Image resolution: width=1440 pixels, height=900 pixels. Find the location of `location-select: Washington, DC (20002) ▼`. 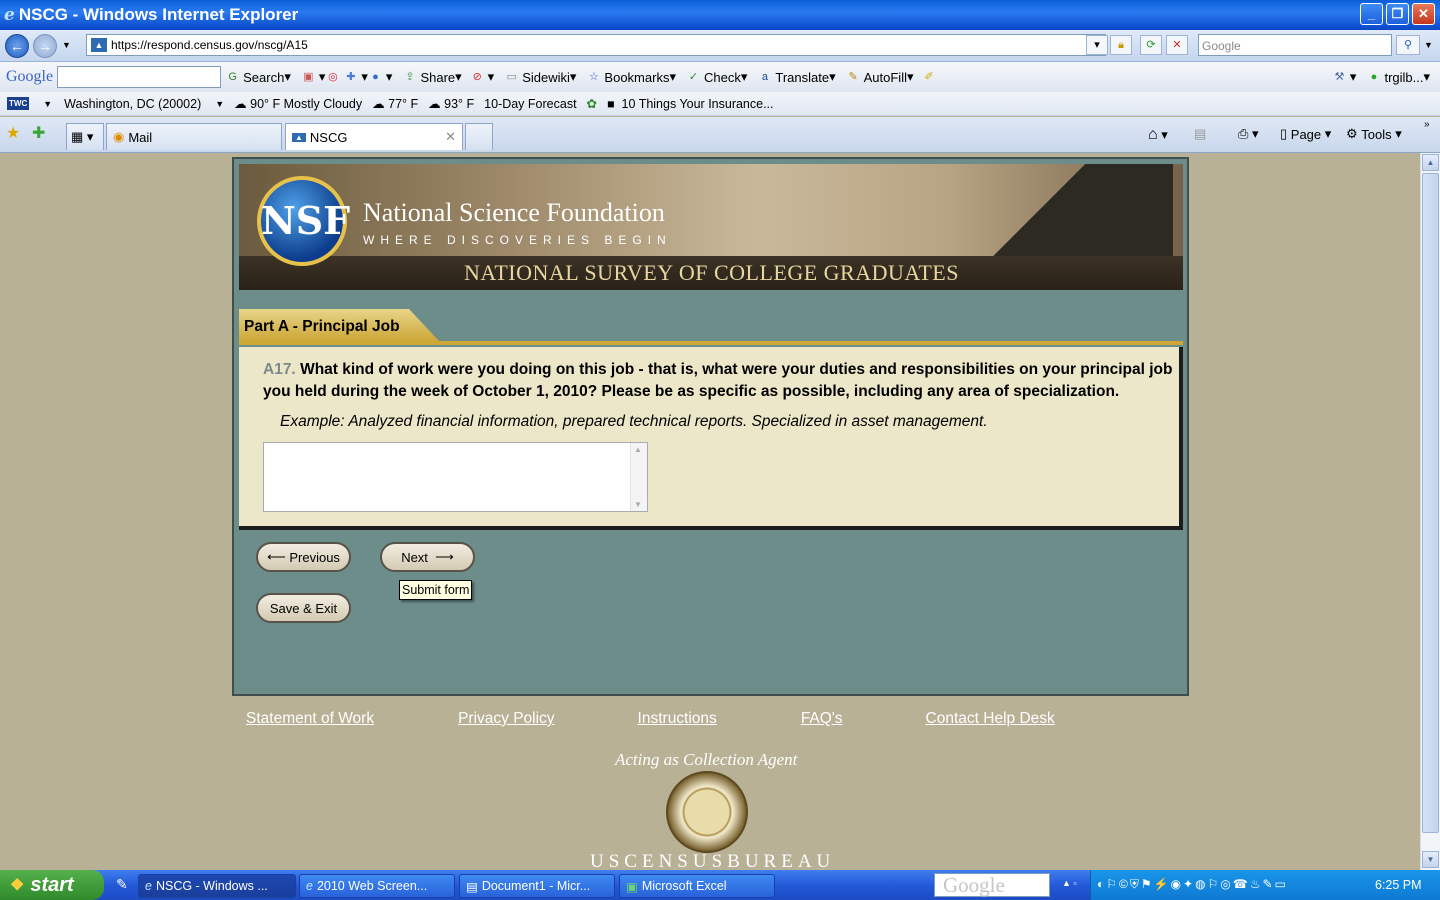

location-select: Washington, DC (20002) ▼ is located at coordinates (144, 104).